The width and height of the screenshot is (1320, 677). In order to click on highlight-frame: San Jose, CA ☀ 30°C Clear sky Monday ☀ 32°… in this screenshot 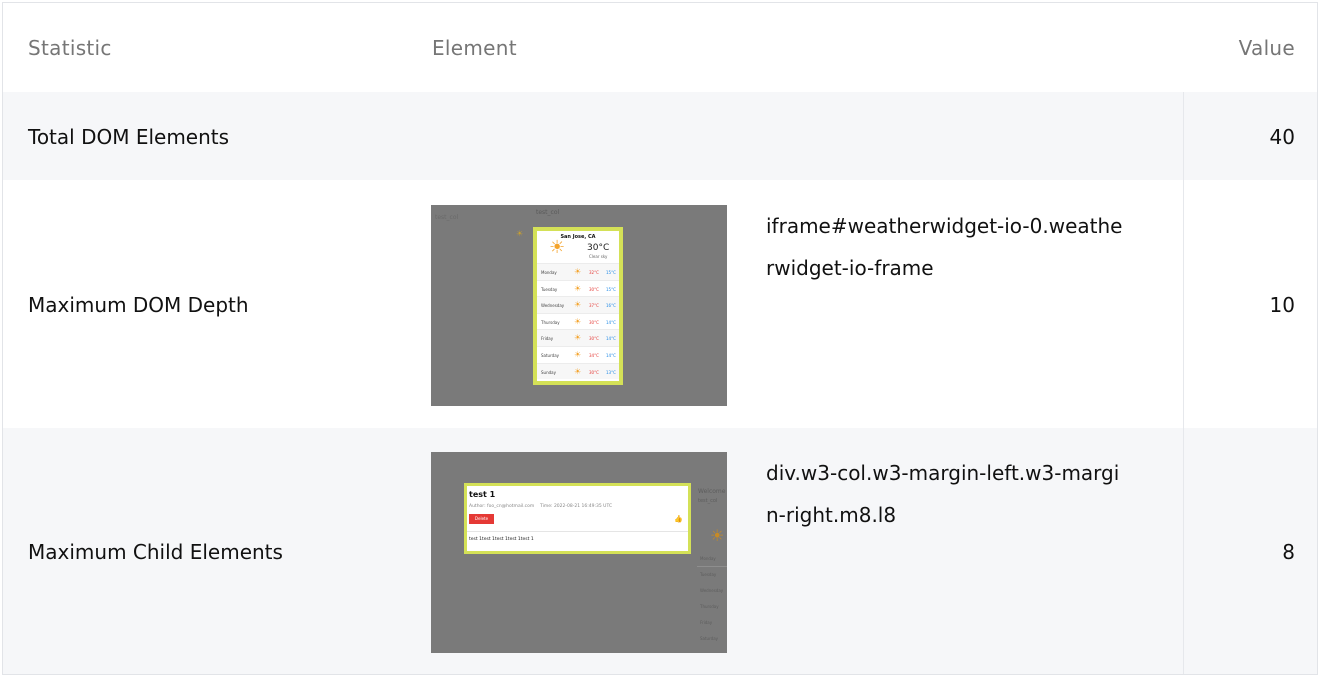, I will do `click(578, 306)`.